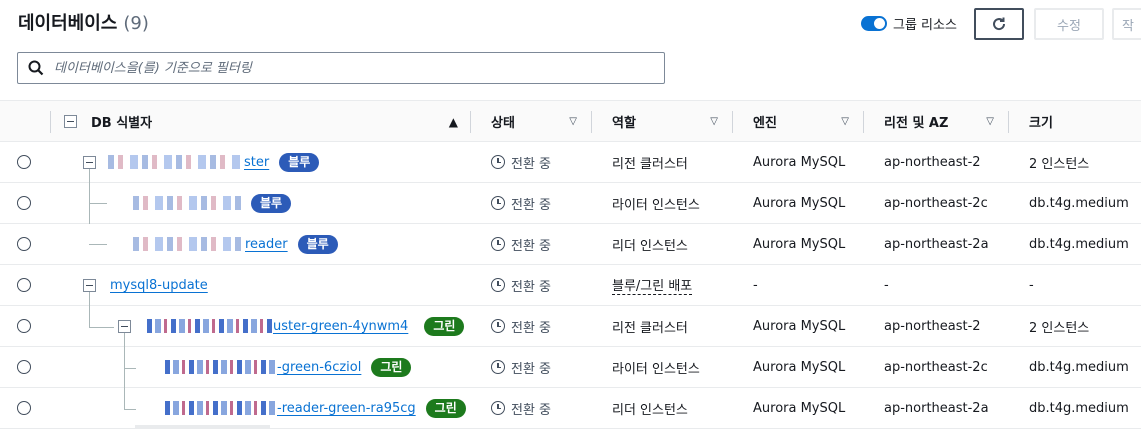 The height and width of the screenshot is (435, 1141). I want to click on column-header-size: 크기, so click(1041, 121).